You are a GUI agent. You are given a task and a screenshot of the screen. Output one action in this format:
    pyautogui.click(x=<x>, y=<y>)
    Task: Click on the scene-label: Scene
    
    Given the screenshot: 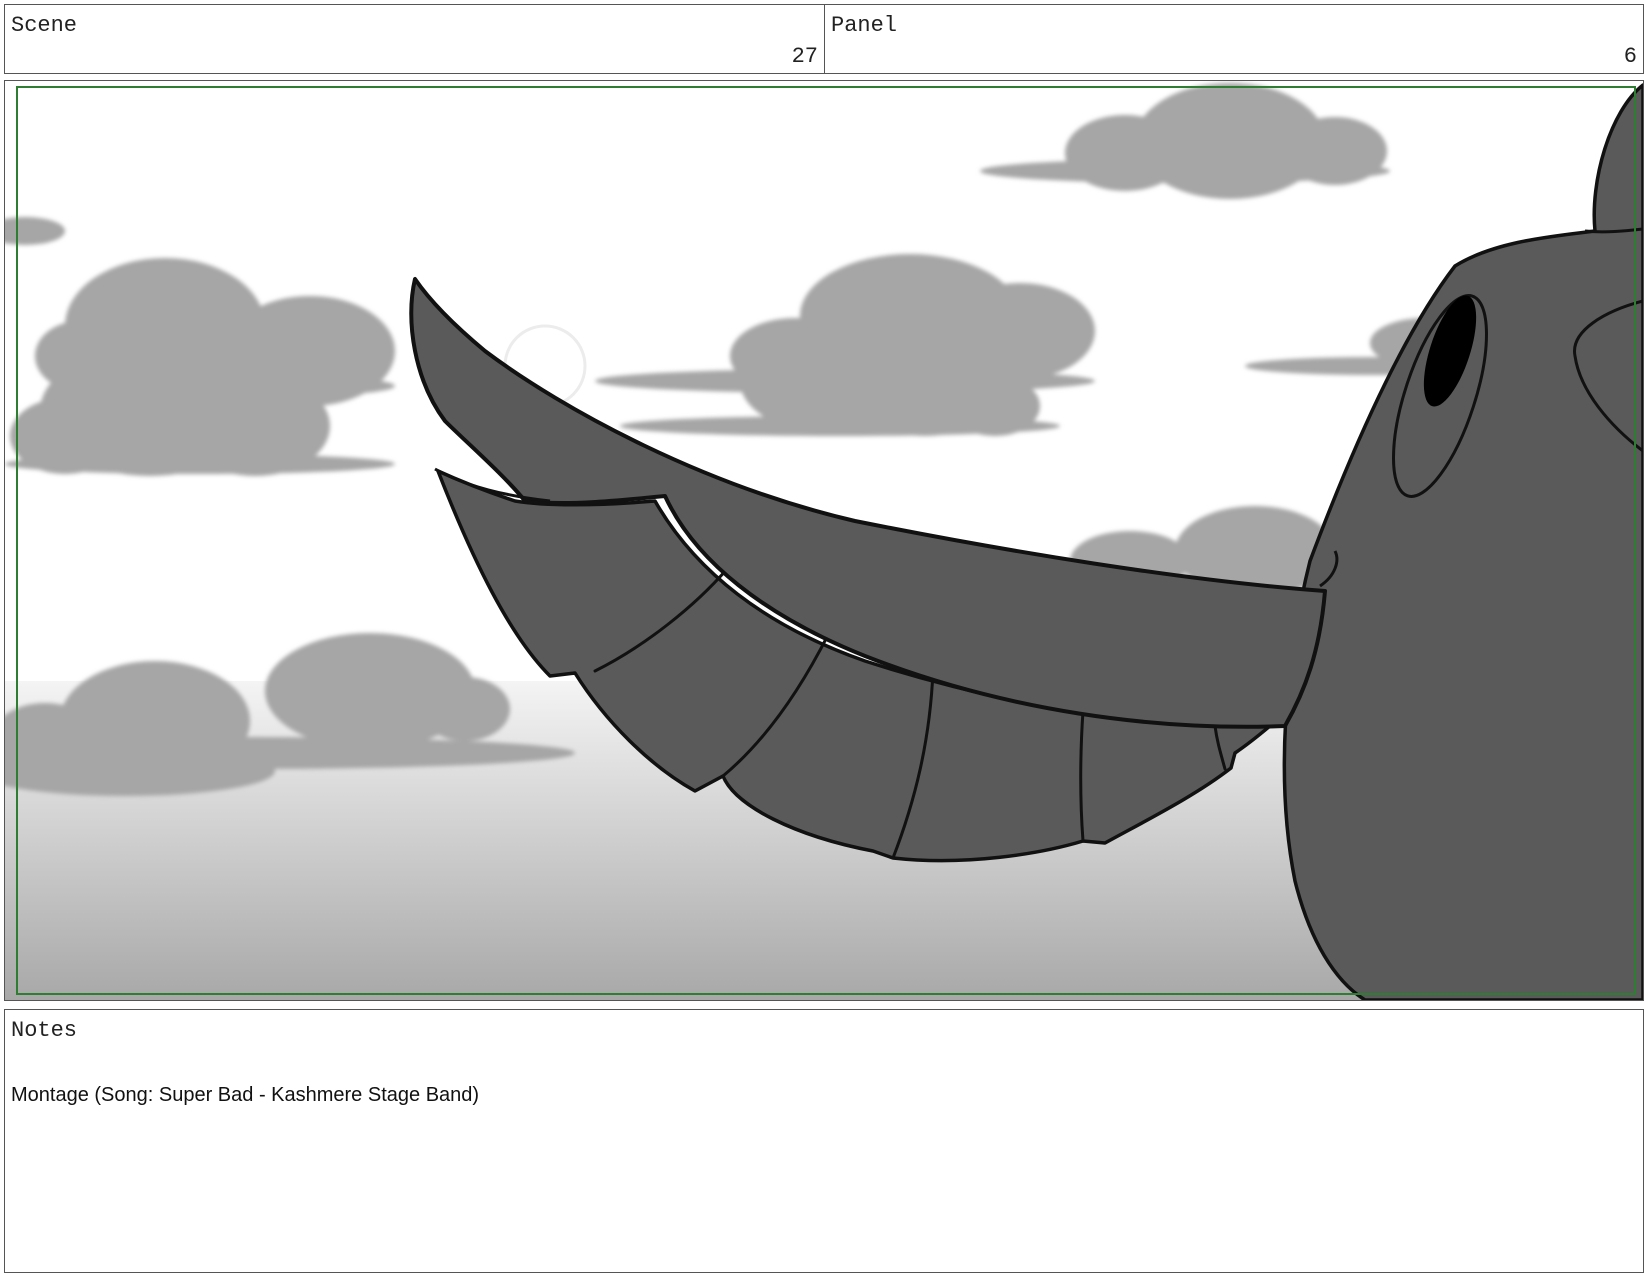 What is the action you would take?
    pyautogui.click(x=44, y=25)
    